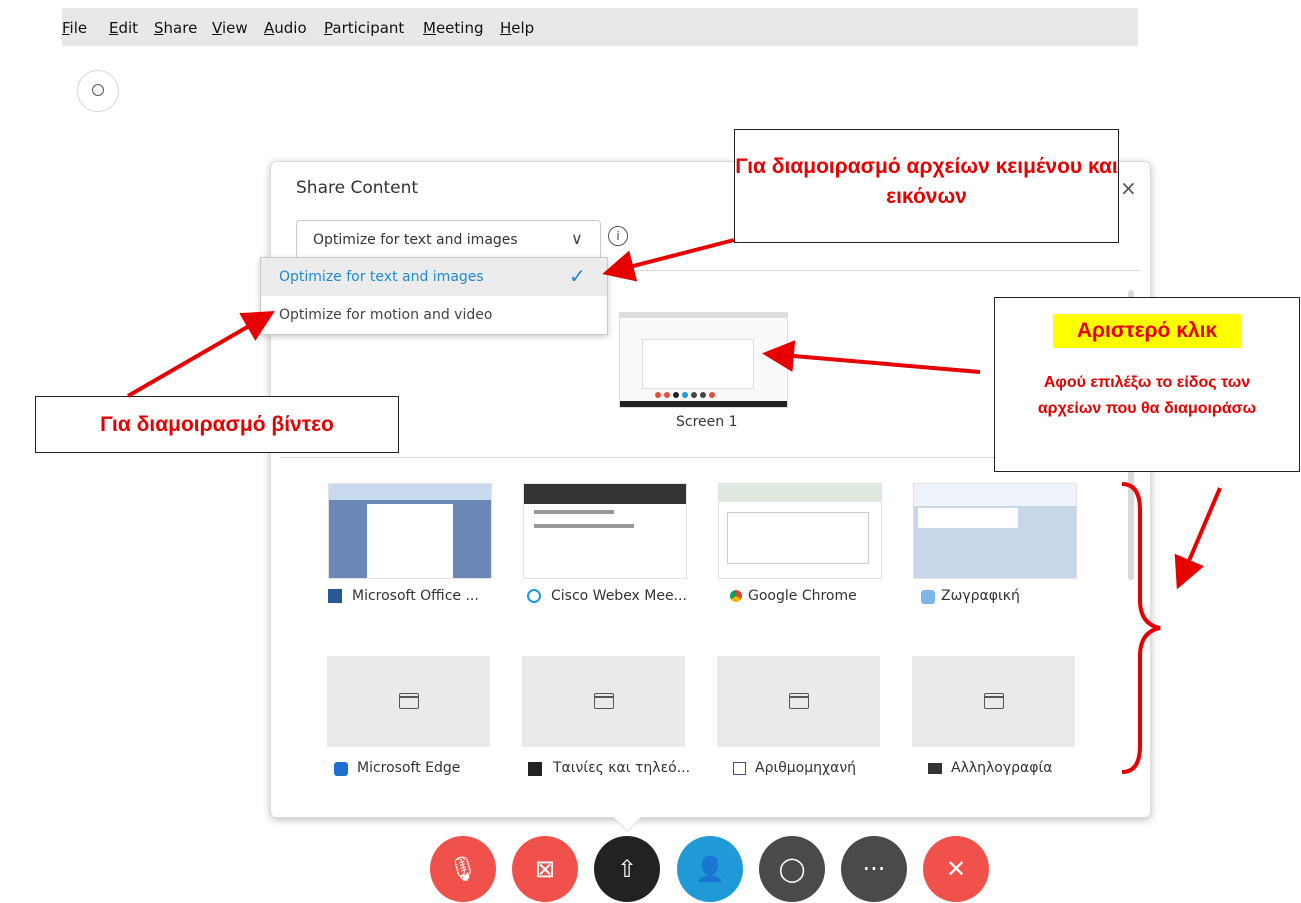 This screenshot has height=903, width=1301. What do you see at coordinates (434, 277) in the screenshot?
I see `option-text-images: Optimize for text and images ✓` at bounding box center [434, 277].